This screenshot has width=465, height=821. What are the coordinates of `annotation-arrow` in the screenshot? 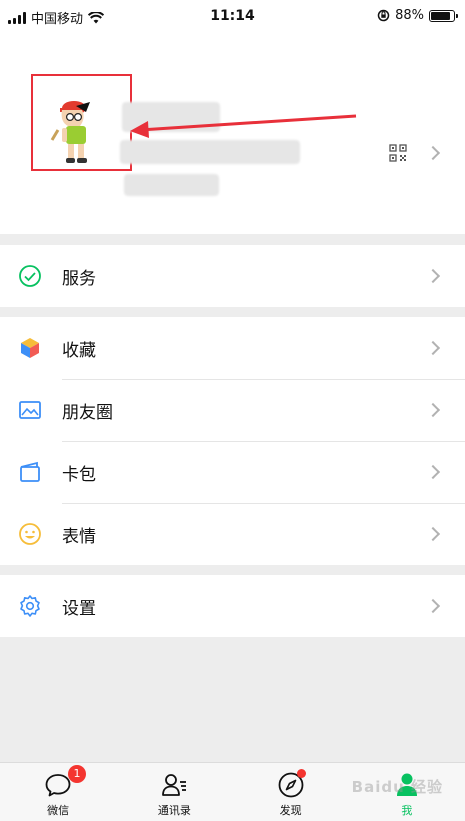 It's located at (243, 126).